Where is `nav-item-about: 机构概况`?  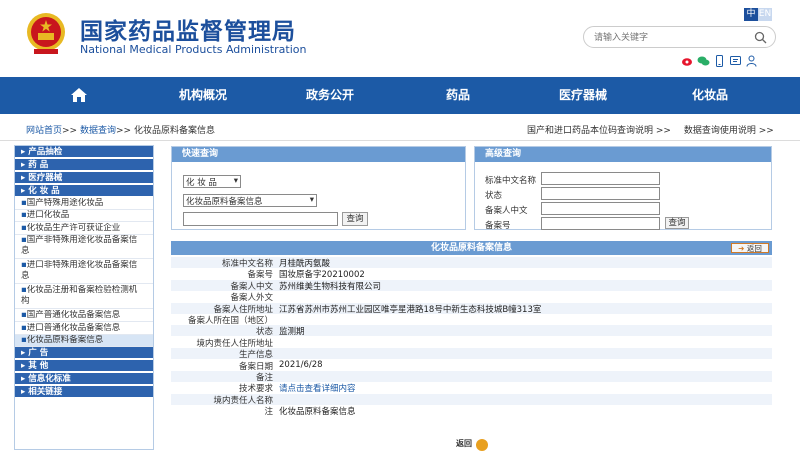 nav-item-about: 机构概况 is located at coordinates (203, 95).